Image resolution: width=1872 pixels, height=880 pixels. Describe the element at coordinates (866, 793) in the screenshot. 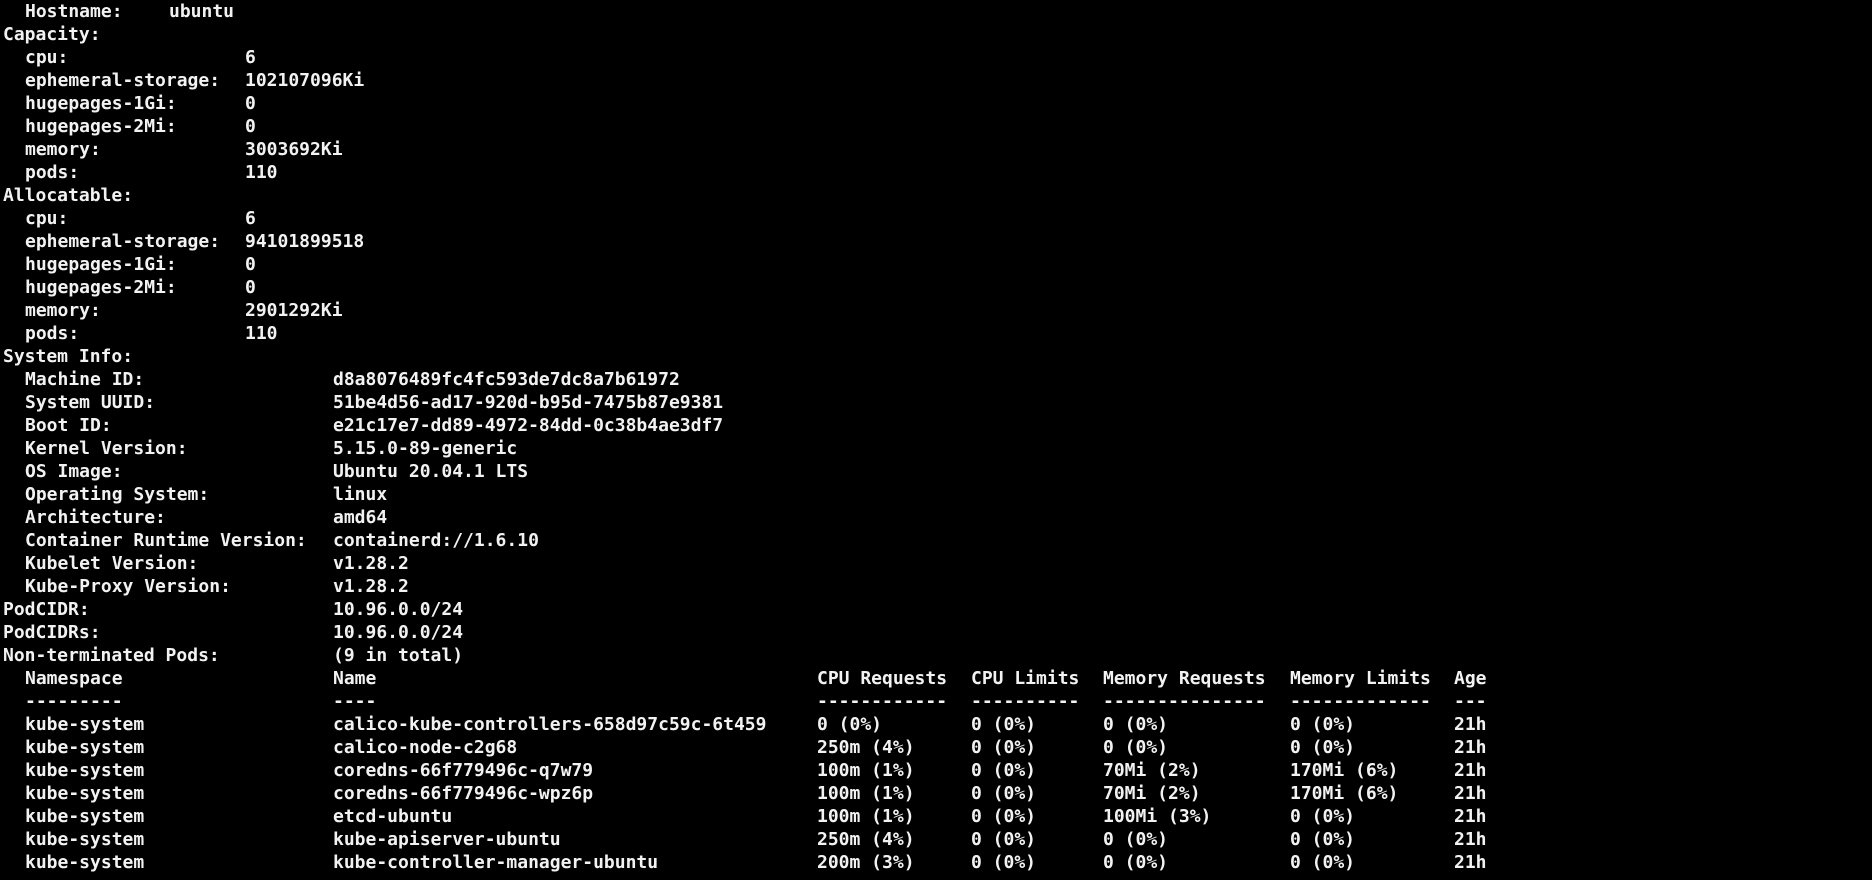

I see `pod-cpu-requests: 100m (1%)` at that location.